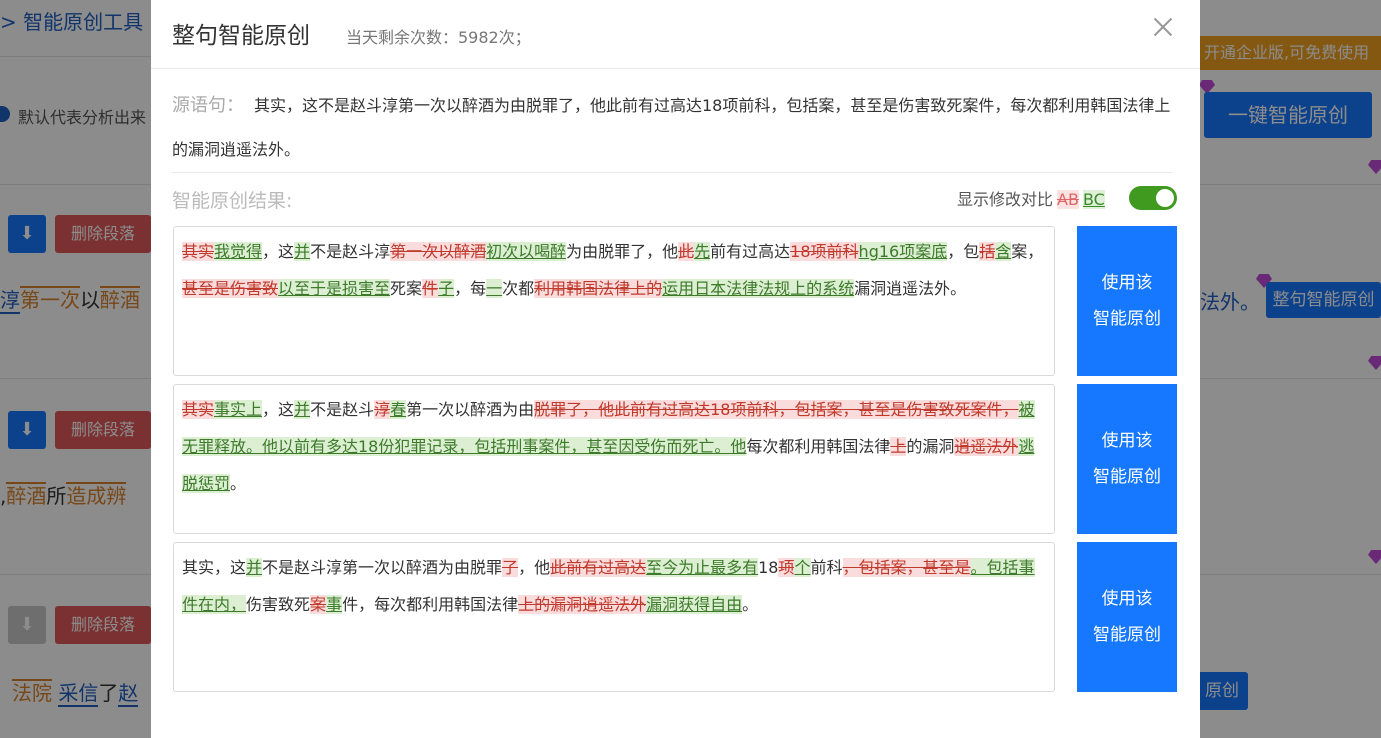  What do you see at coordinates (598, 288) in the screenshot?
I see `deleted-segment: 利用韩国法律上的` at bounding box center [598, 288].